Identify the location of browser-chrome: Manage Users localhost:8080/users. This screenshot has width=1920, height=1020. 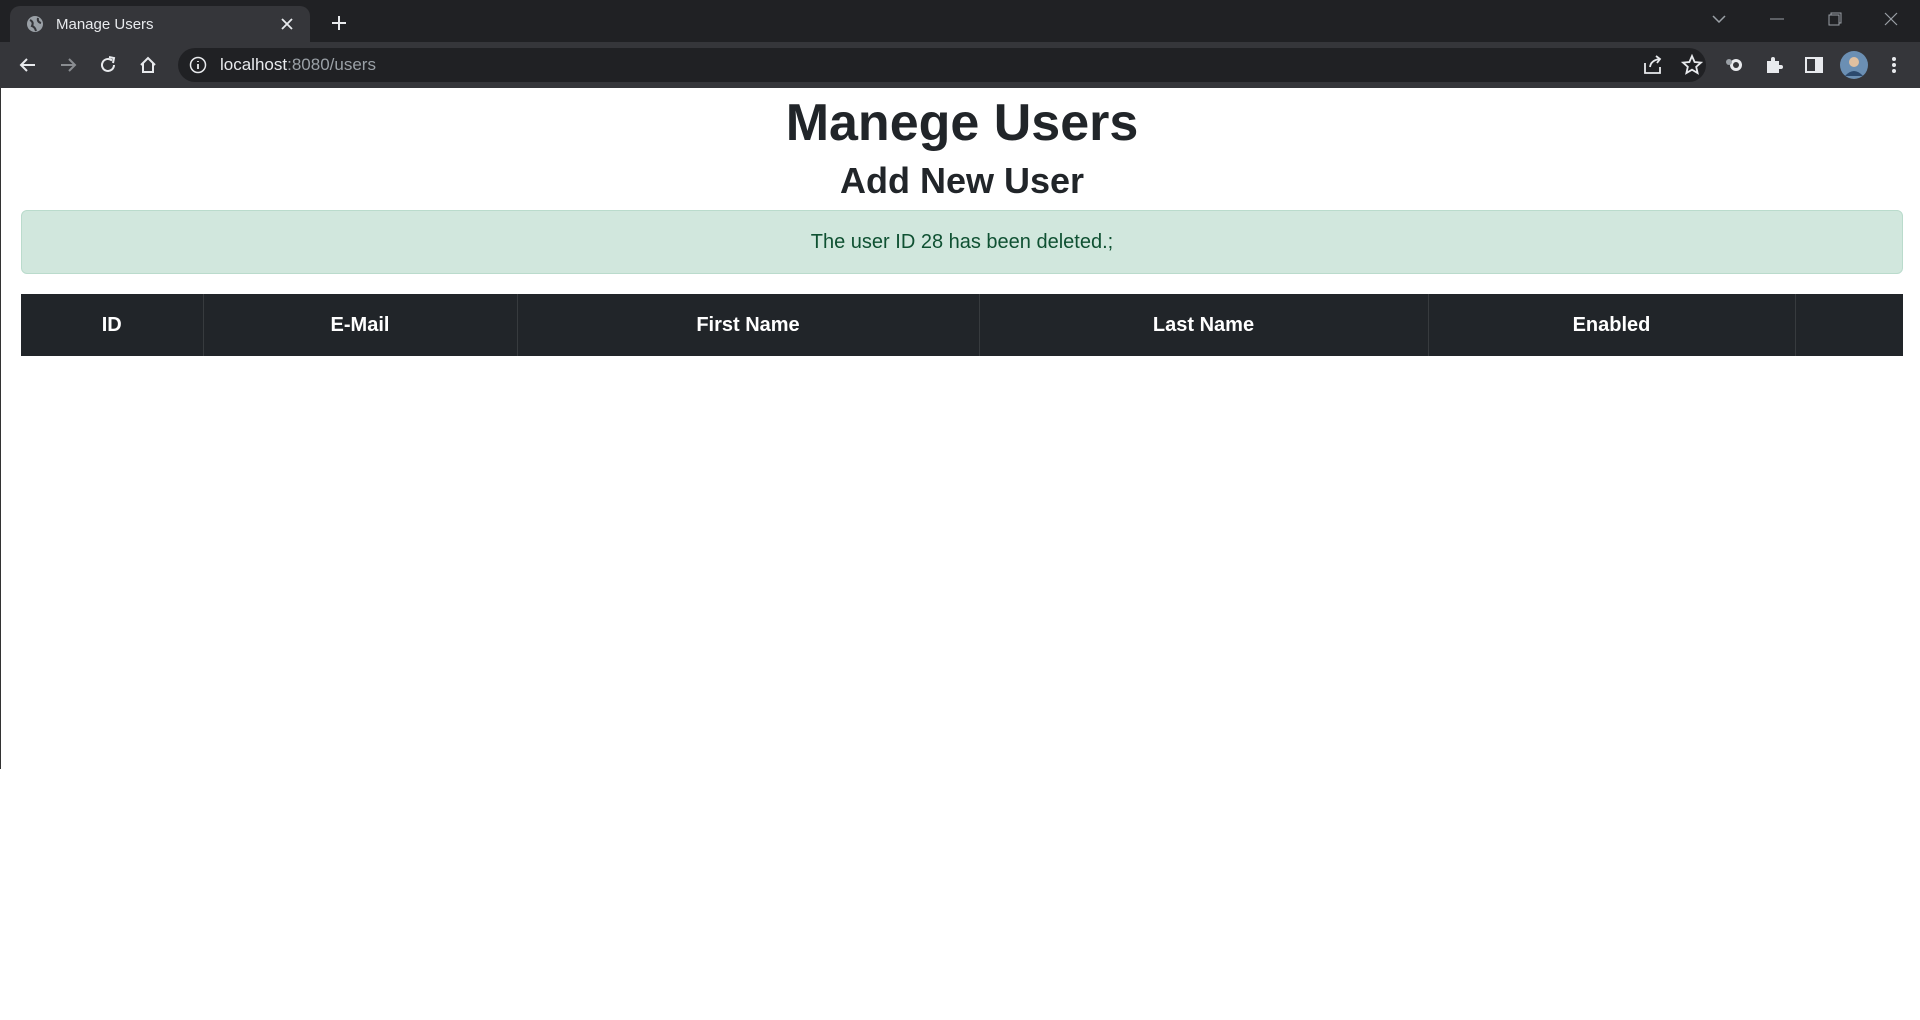
(960, 44).